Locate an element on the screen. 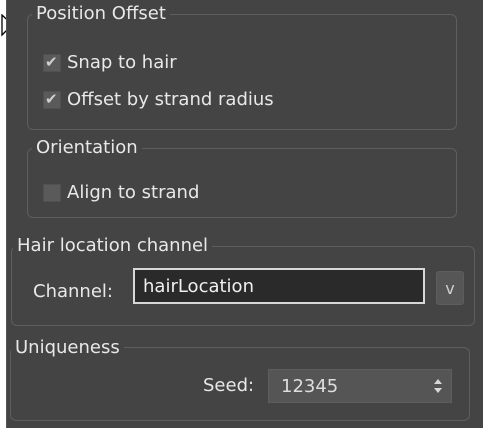 The image size is (487, 433). position-offset-legend: Position Offset is located at coordinates (101, 14).